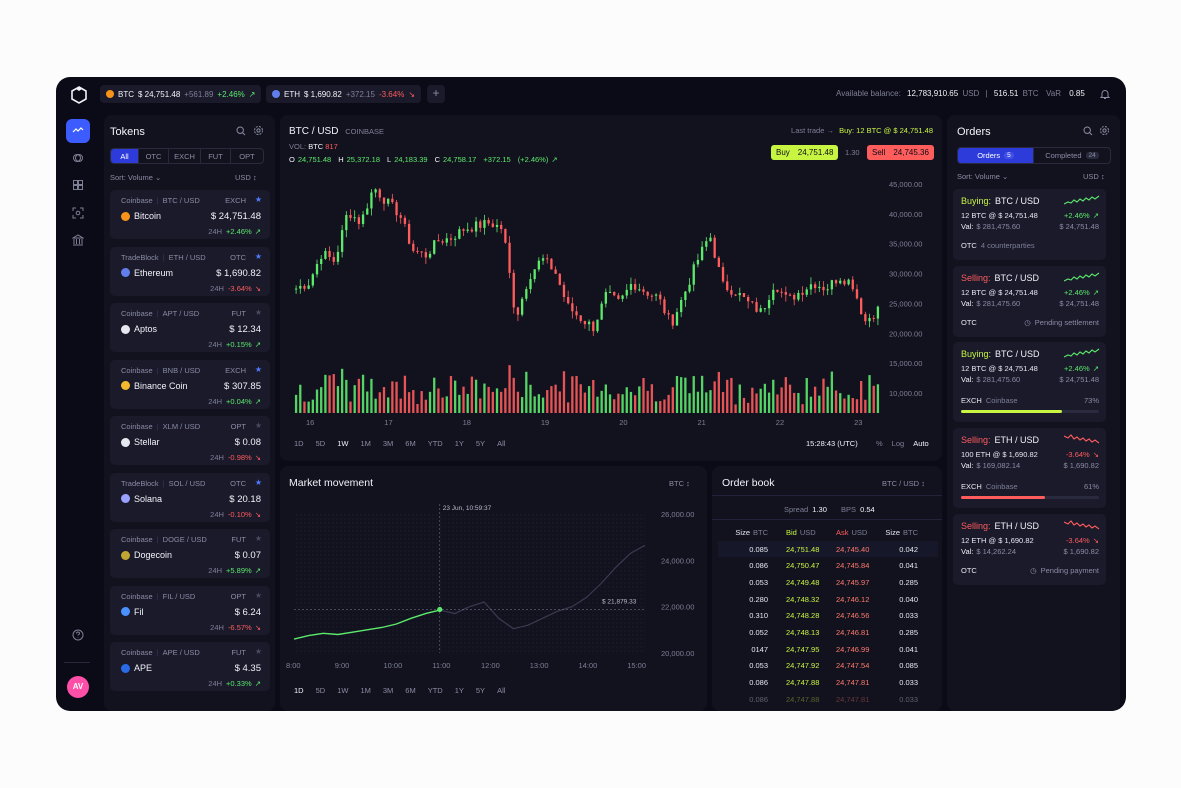  Describe the element at coordinates (803, 599) in the screenshot. I see `ob-bid-price: 24,748.32` at that location.